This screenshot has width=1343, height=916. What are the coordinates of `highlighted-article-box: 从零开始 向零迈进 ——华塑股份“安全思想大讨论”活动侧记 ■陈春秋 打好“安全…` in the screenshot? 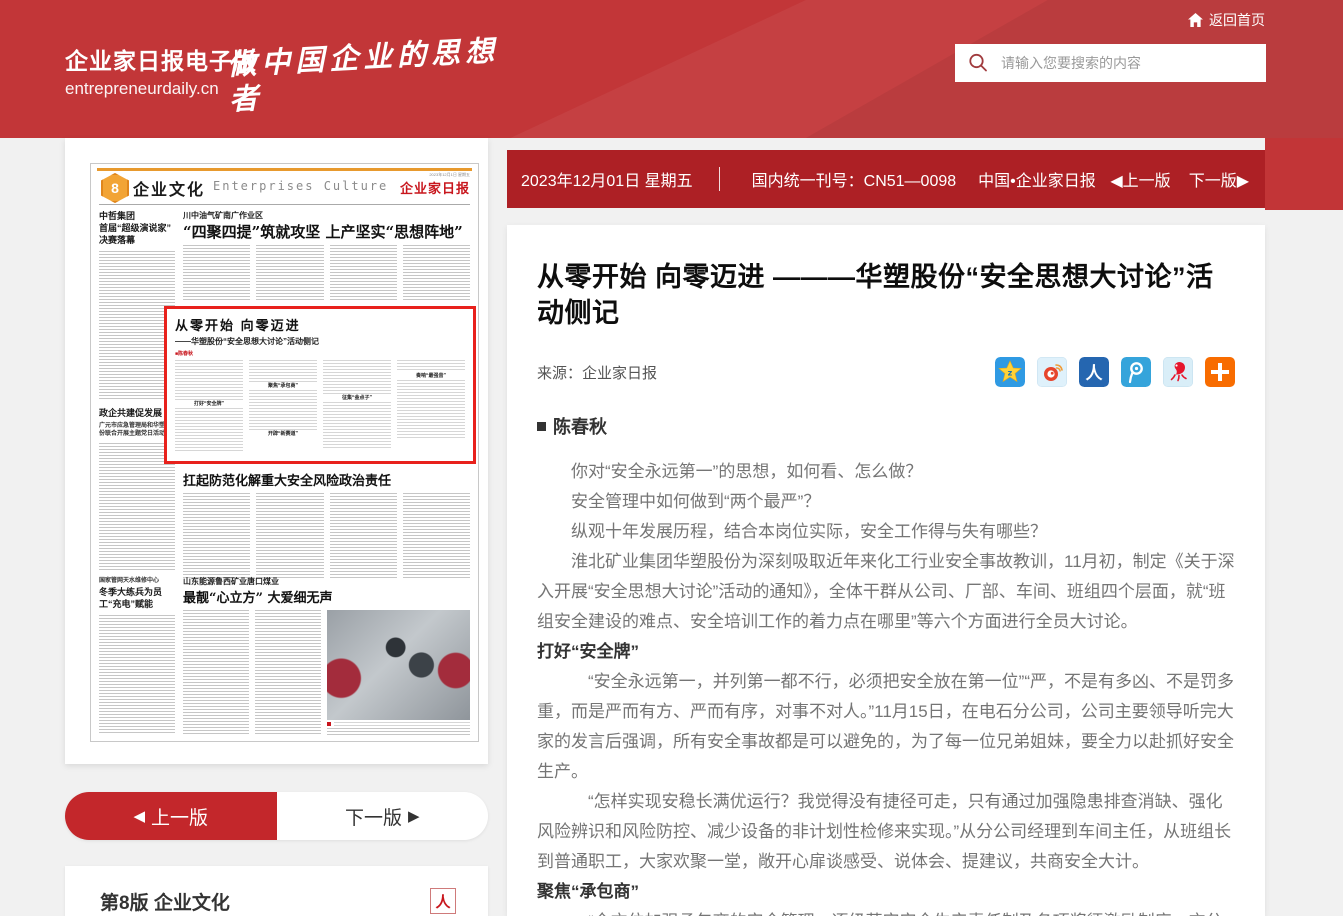 It's located at (320, 385).